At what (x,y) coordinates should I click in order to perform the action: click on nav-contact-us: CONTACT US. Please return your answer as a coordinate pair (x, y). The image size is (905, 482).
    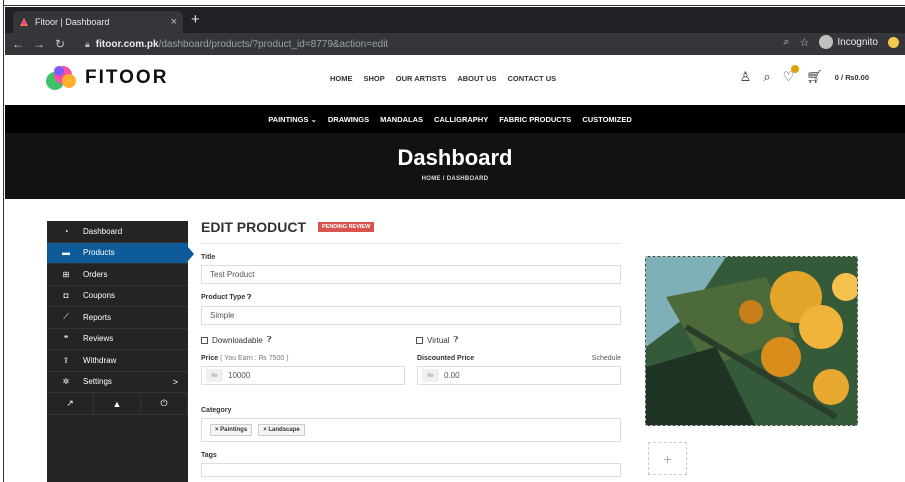
    Looking at the image, I should click on (532, 78).